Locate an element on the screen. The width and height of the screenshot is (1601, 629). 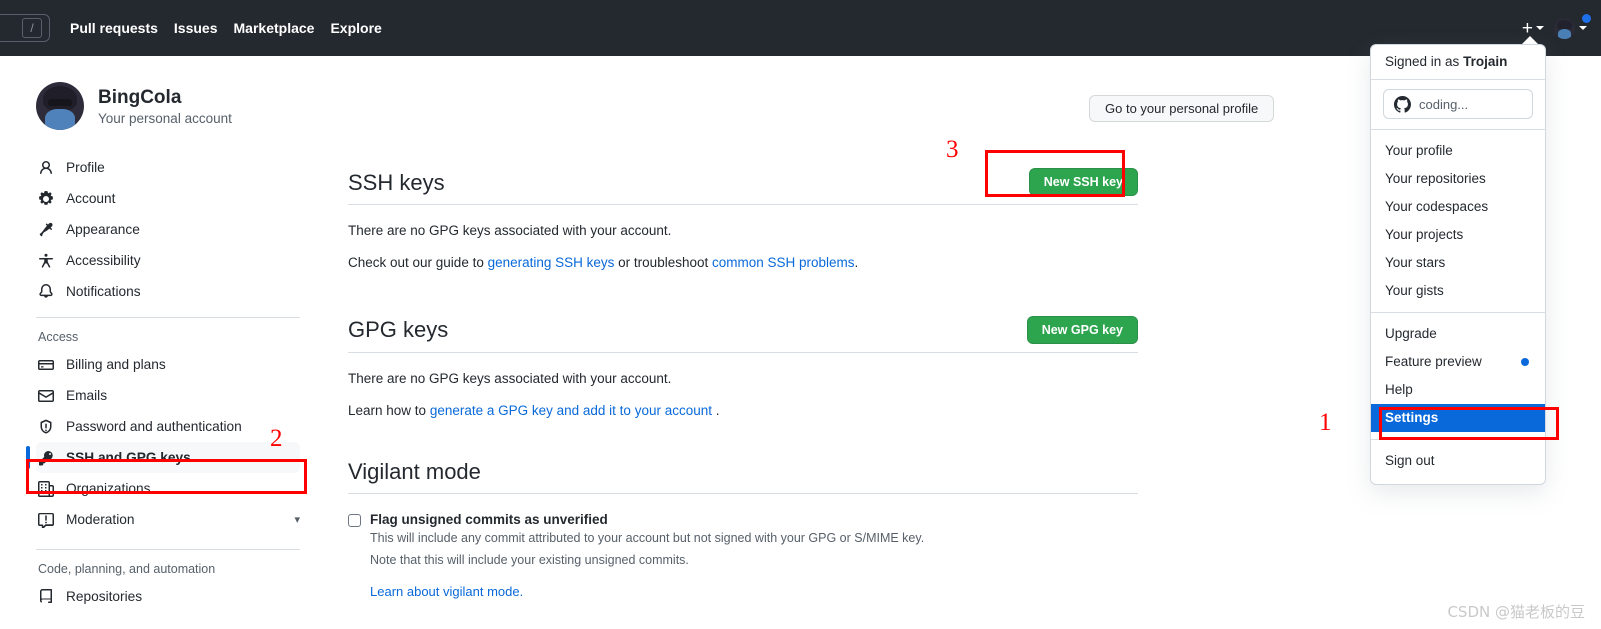
menu-item-upgrade: Upgrade is located at coordinates (1458, 334).